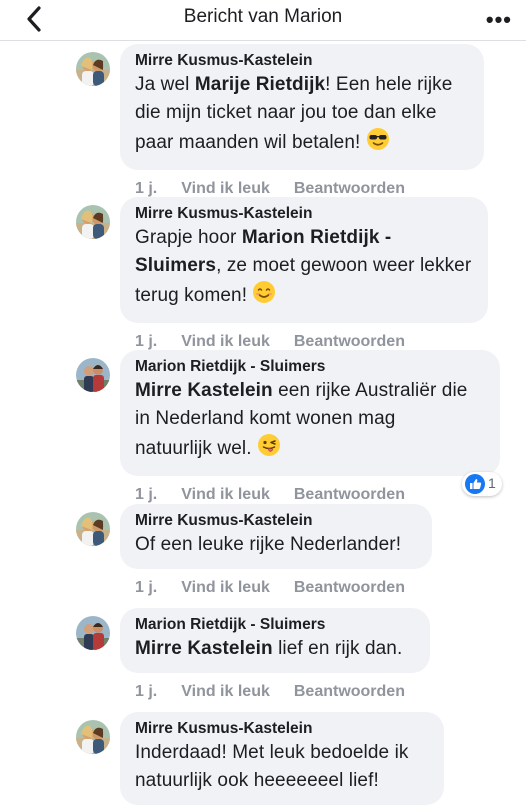 The height and width of the screenshot is (805, 526). I want to click on more-options-icon: •••, so click(499, 20).